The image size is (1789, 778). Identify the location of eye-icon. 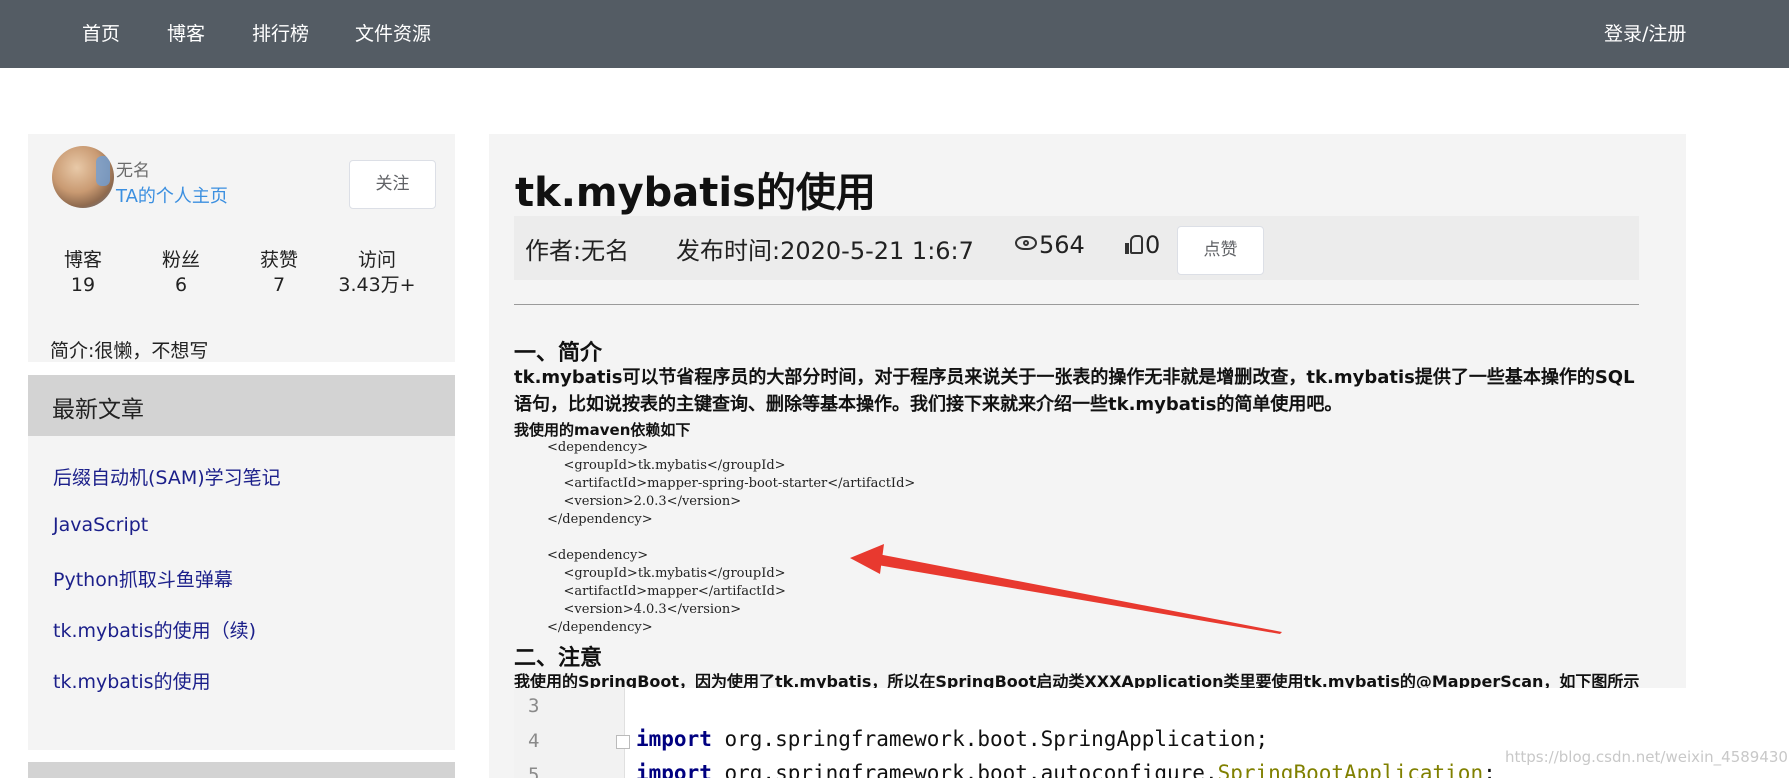
(1026, 243).